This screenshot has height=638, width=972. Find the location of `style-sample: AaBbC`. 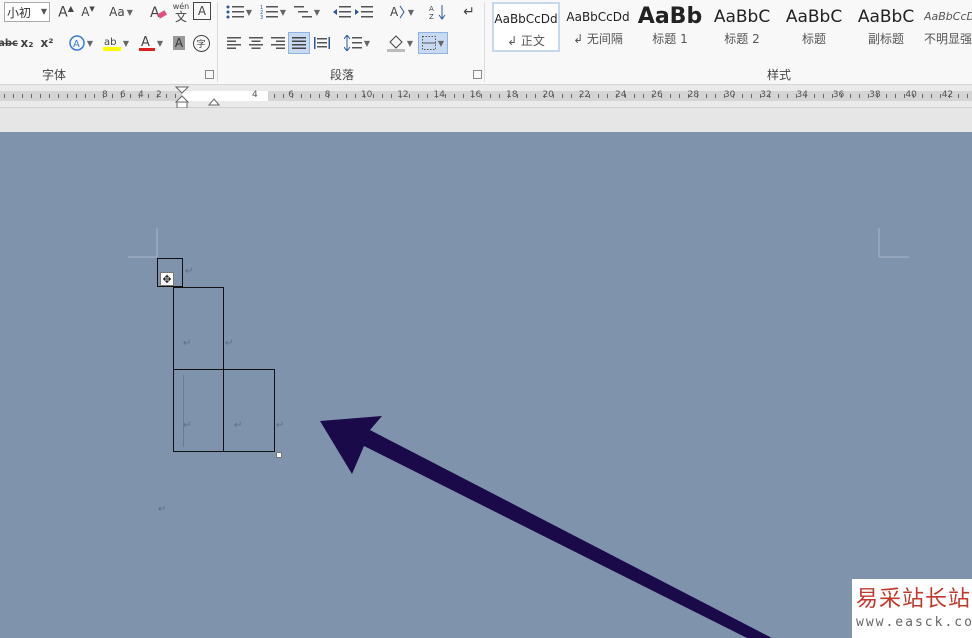

style-sample: AaBbC is located at coordinates (814, 17).